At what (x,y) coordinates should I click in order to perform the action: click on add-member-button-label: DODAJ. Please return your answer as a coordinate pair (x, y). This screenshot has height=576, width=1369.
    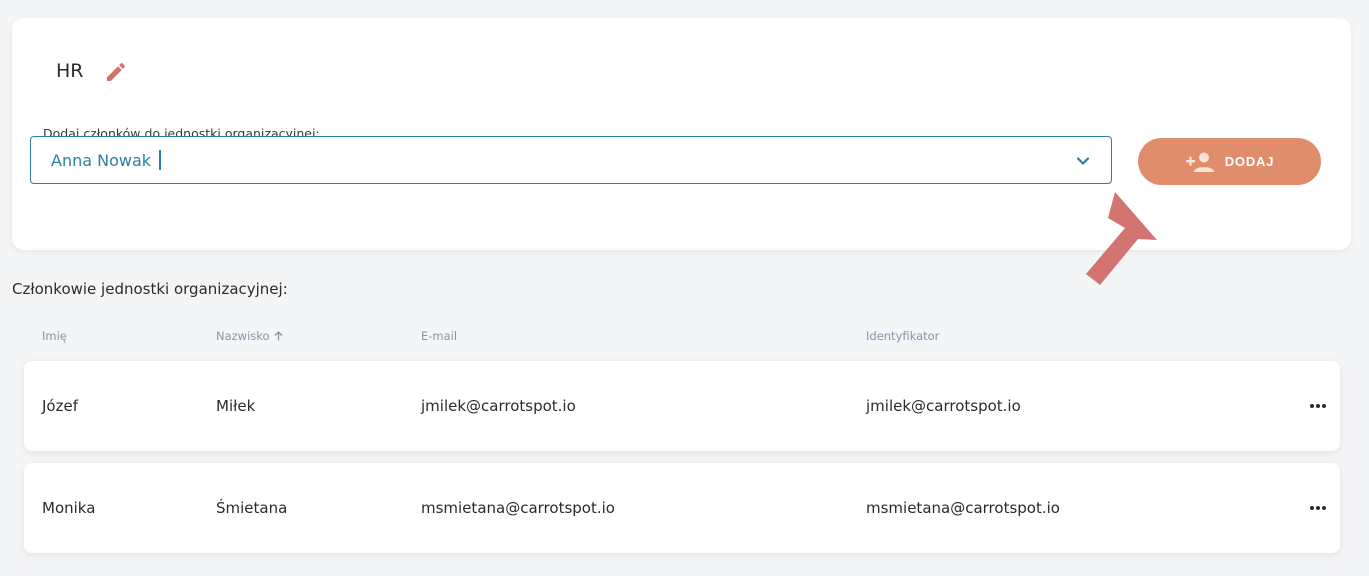
    Looking at the image, I should click on (1249, 161).